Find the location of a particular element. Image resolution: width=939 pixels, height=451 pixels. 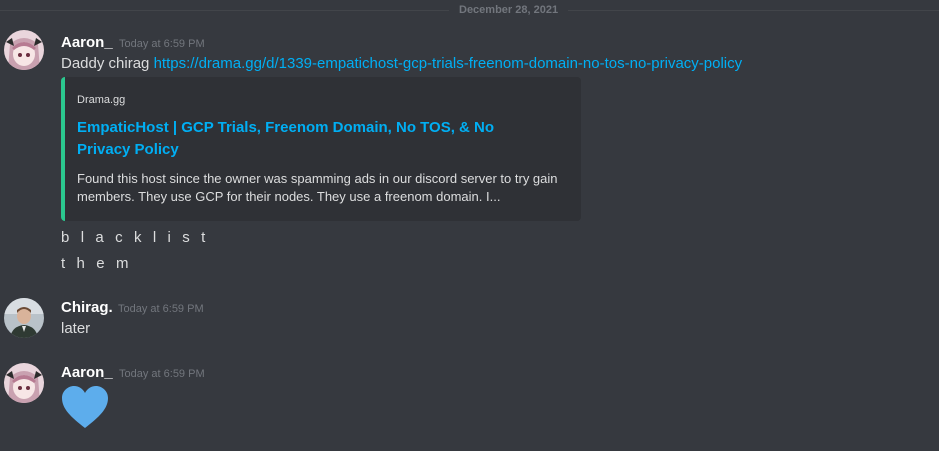

blue-heart-icon is located at coordinates (85, 407).